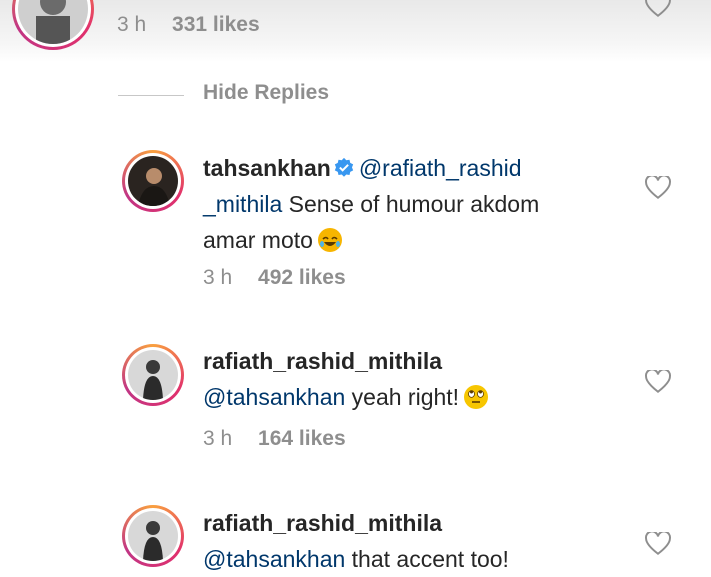 This screenshot has width=711, height=577. What do you see at coordinates (330, 240) in the screenshot?
I see `laughing-face-emoji-icon` at bounding box center [330, 240].